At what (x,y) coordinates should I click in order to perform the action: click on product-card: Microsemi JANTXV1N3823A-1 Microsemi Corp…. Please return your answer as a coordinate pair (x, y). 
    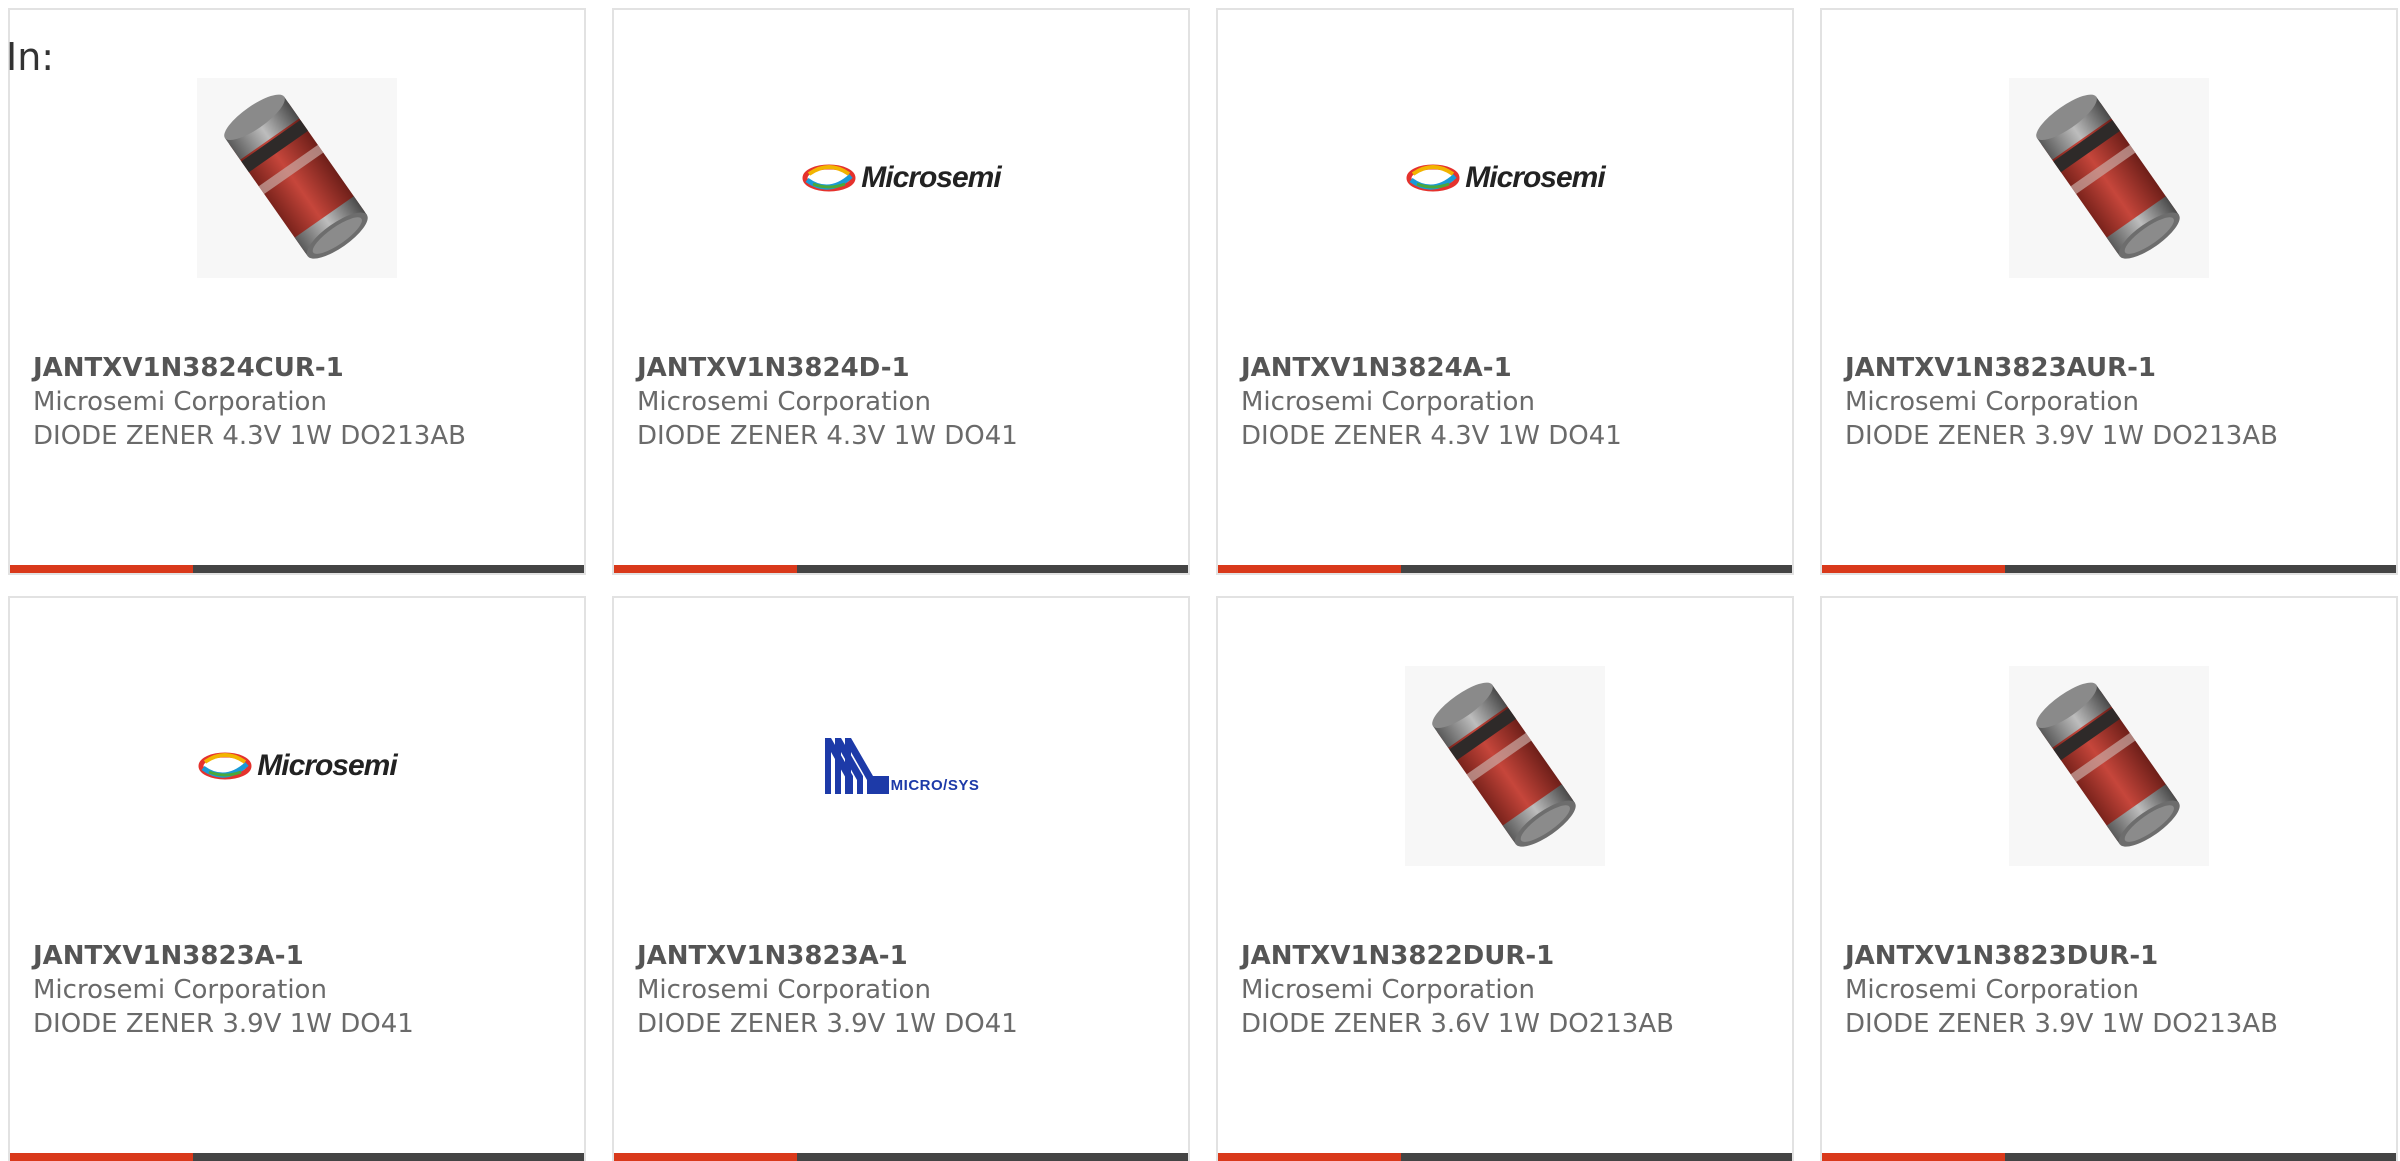
    Looking at the image, I should click on (297, 878).